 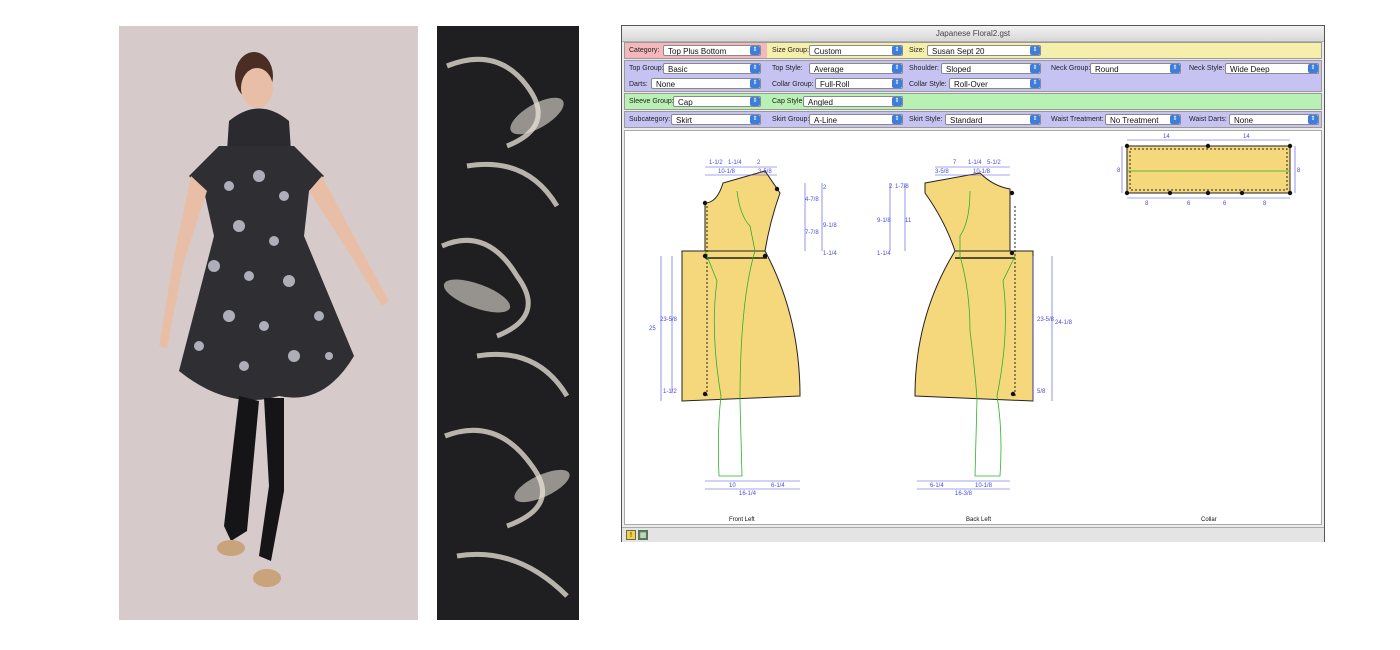 I want to click on shoulder-select: Sloped ⇕, so click(x=991, y=68).